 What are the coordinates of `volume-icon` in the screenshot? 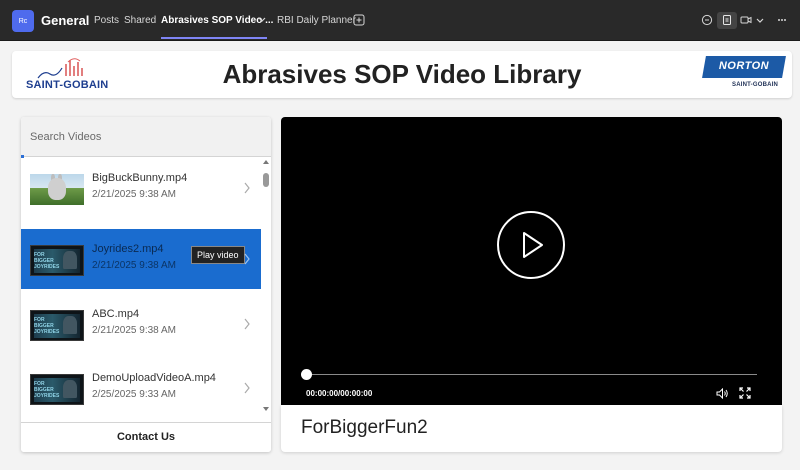 It's located at (722, 393).